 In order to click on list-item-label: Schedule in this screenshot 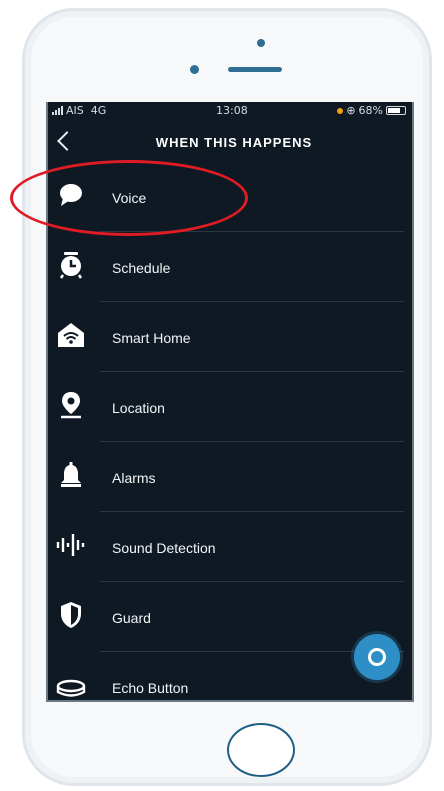, I will do `click(141, 268)`.